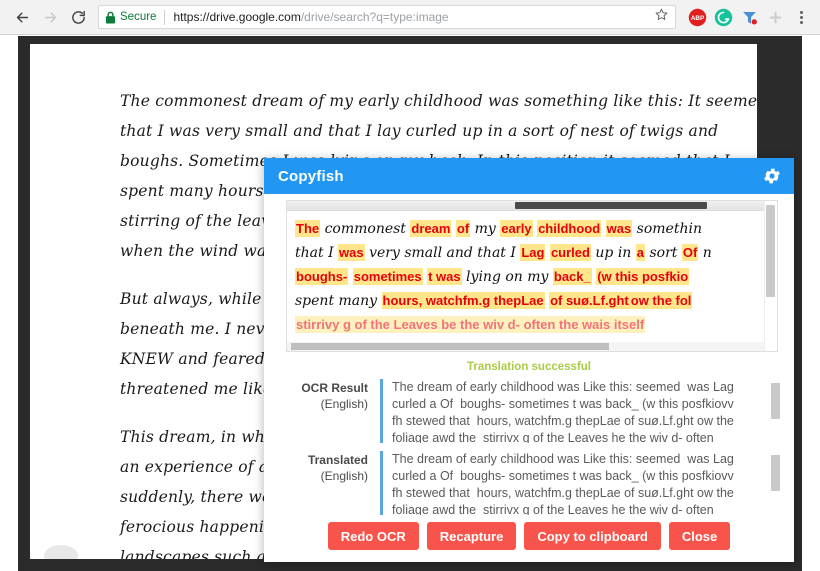 This screenshot has height=571, width=820. Describe the element at coordinates (463, 300) in the screenshot. I see `ocr-word: hours, watchfm.g thepLae` at that location.